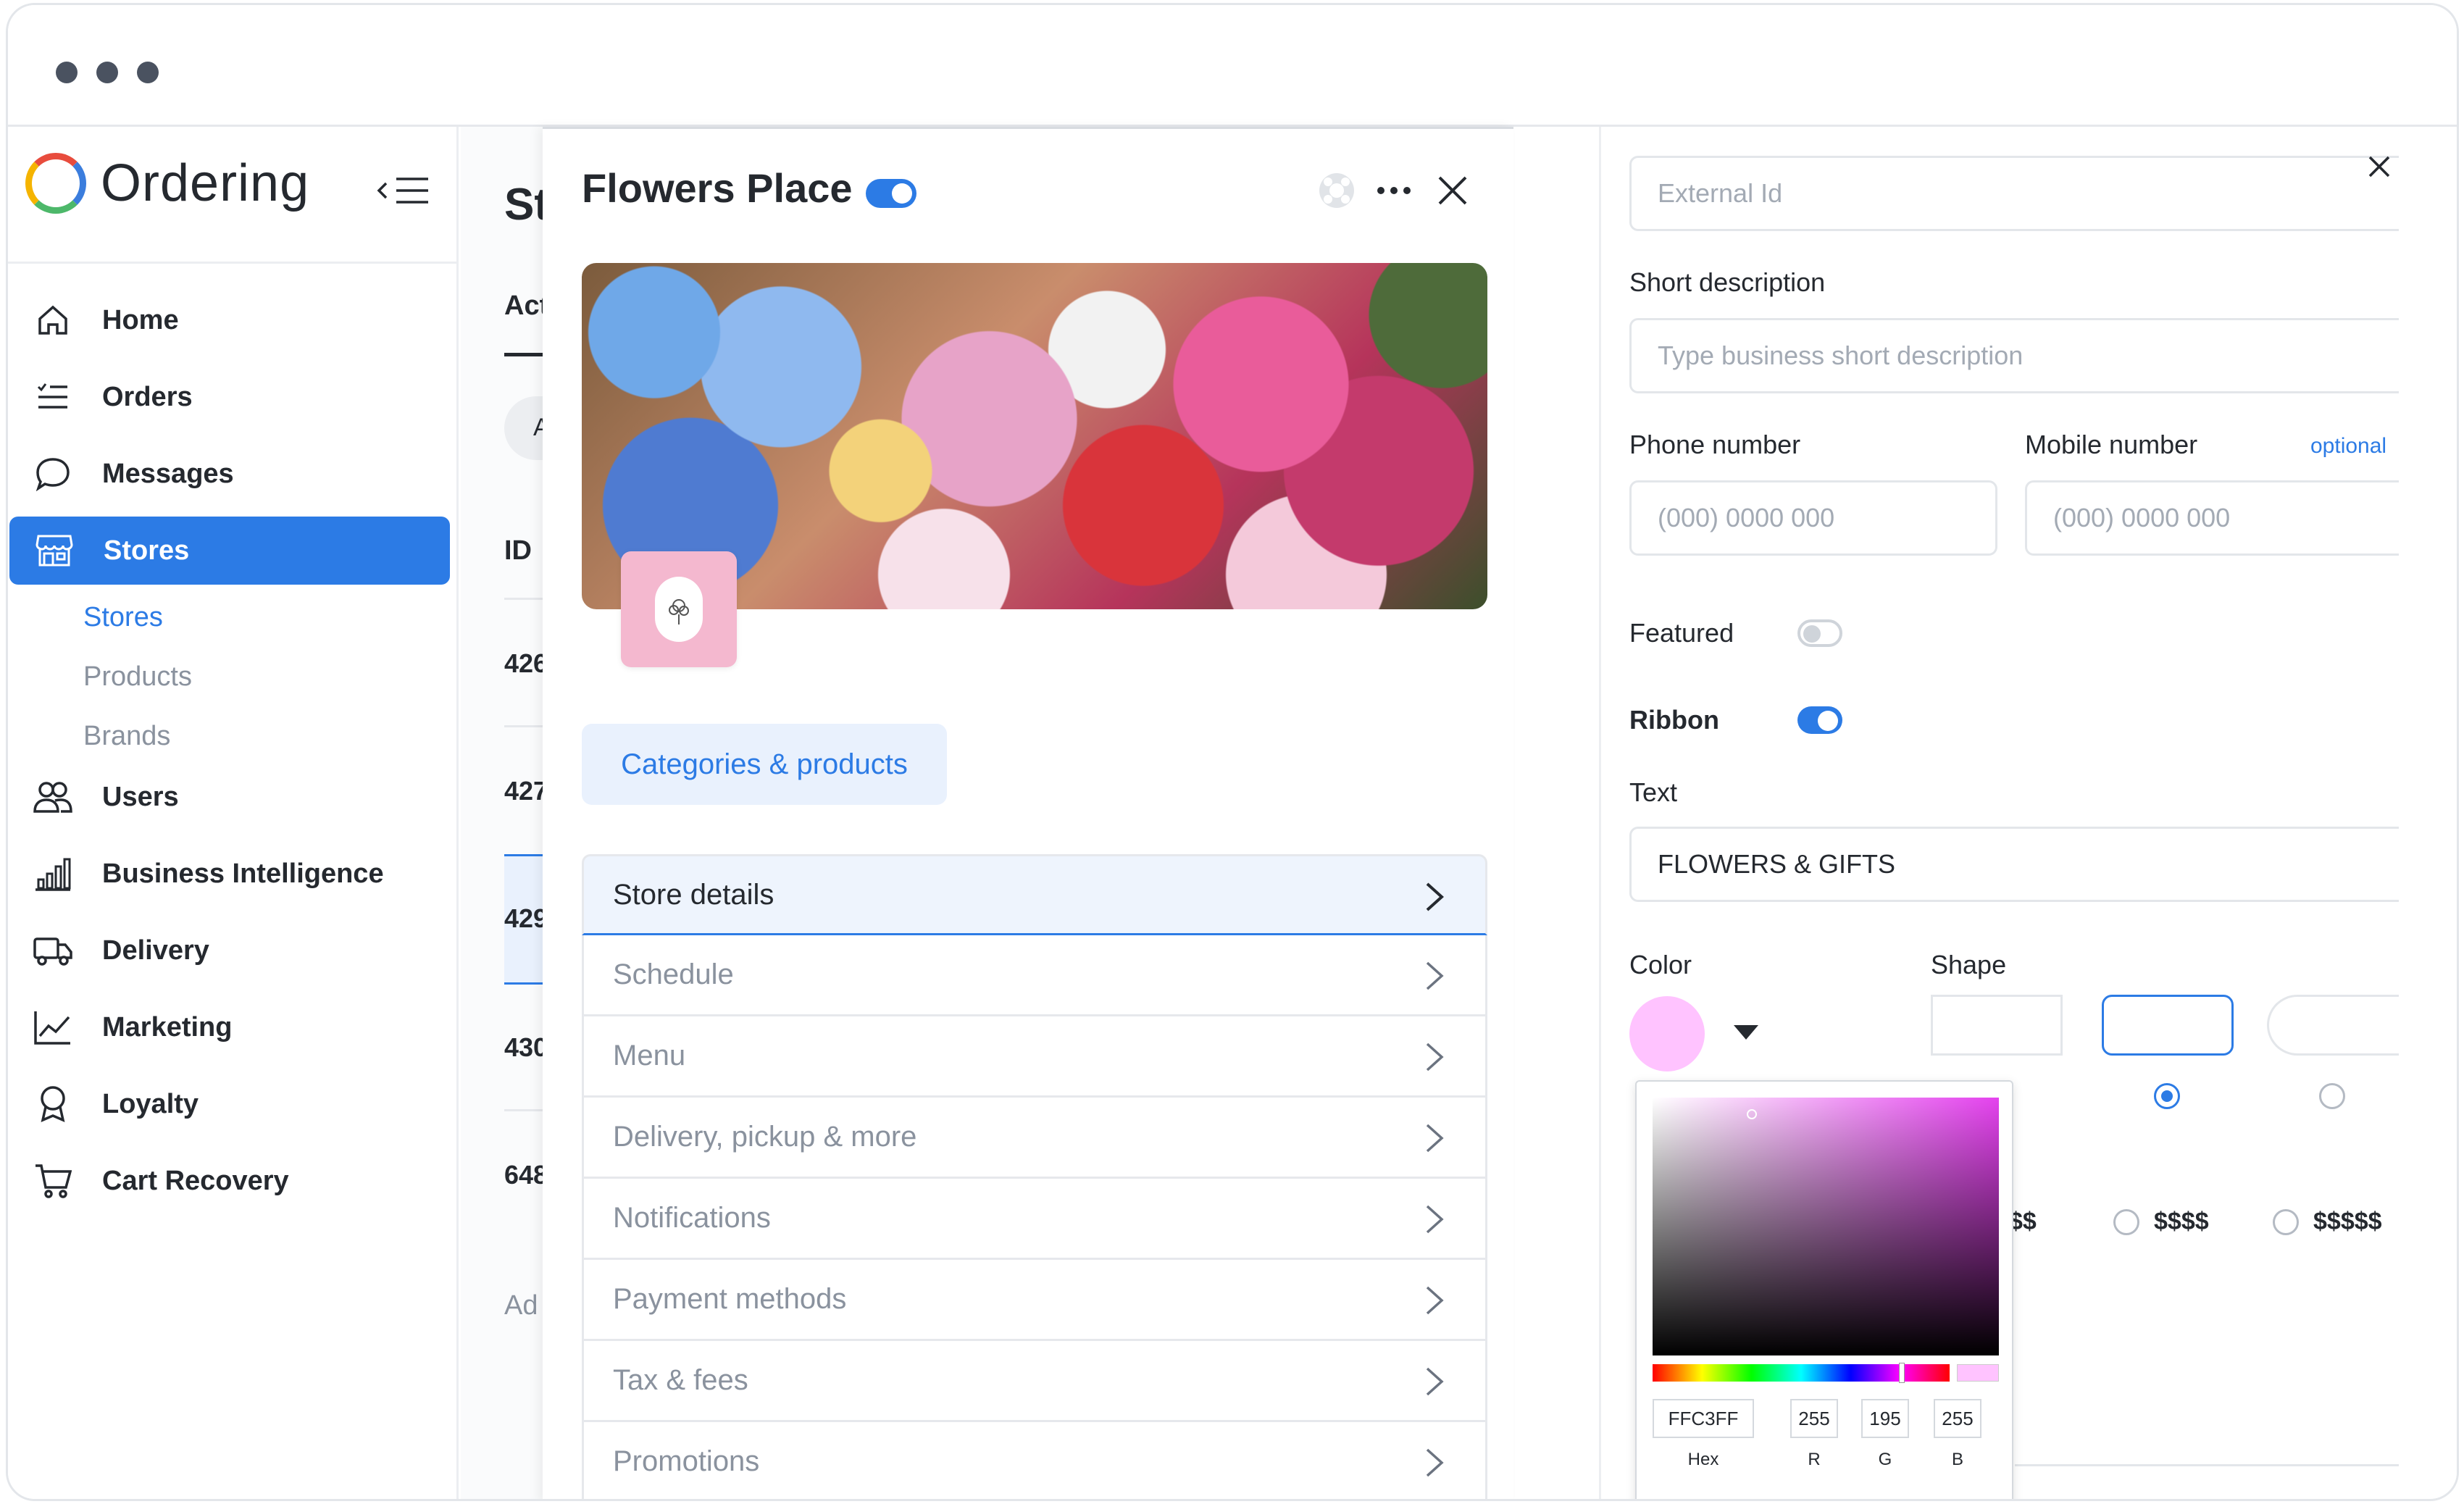 Image resolution: width=2464 pixels, height=1504 pixels. I want to click on sidebar-item-label: Cart Recovery, so click(195, 1180).